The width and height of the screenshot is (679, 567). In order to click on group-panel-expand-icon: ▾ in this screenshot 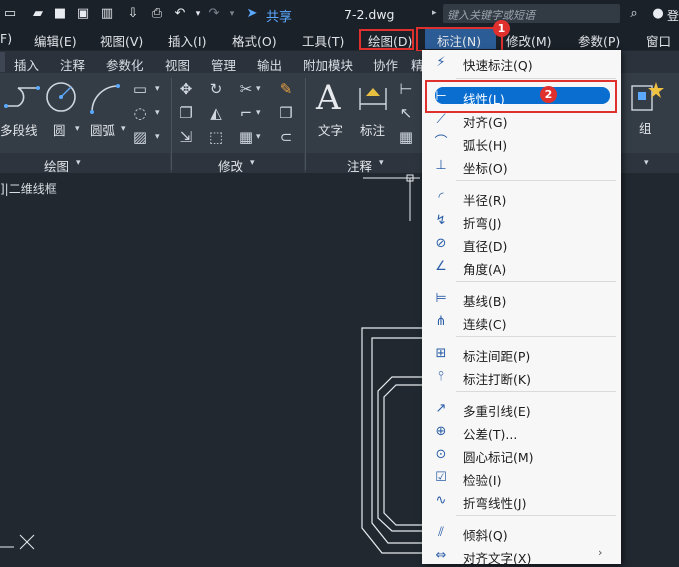, I will do `click(646, 163)`.